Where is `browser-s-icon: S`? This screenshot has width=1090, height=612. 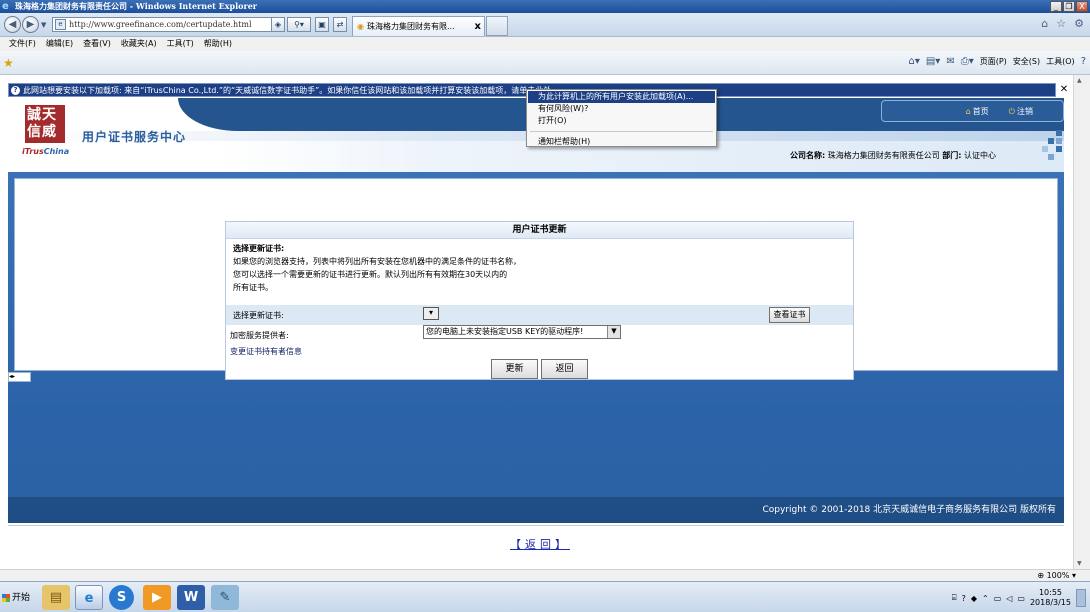
browser-s-icon: S is located at coordinates (121, 597).